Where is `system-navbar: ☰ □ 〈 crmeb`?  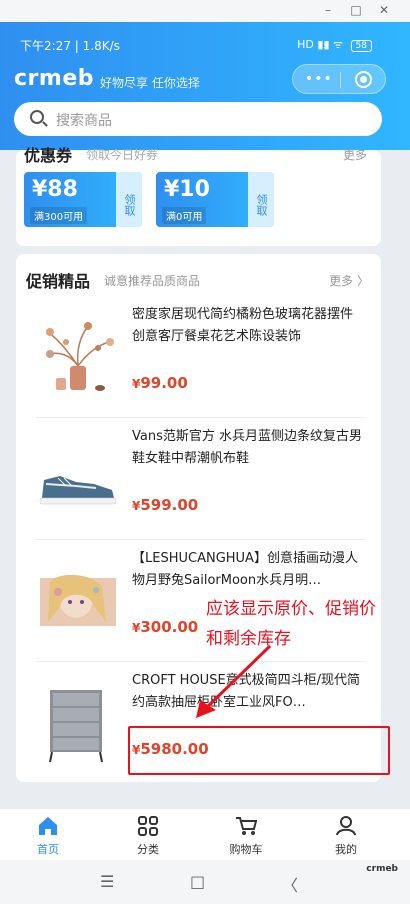 system-navbar: ☰ □ 〈 crmeb is located at coordinates (205, 882).